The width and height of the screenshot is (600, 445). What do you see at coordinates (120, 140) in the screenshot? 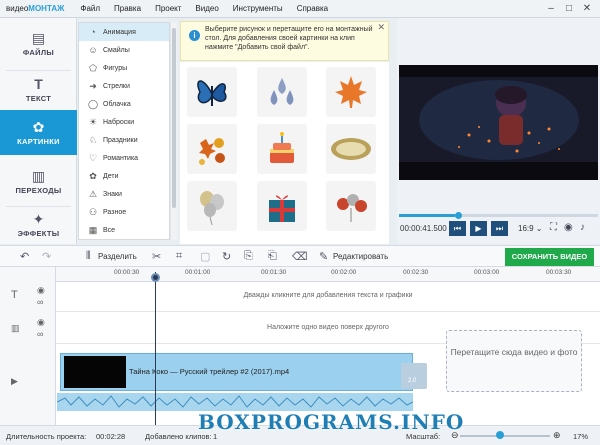
I see `category-label: Праздники` at bounding box center [120, 140].